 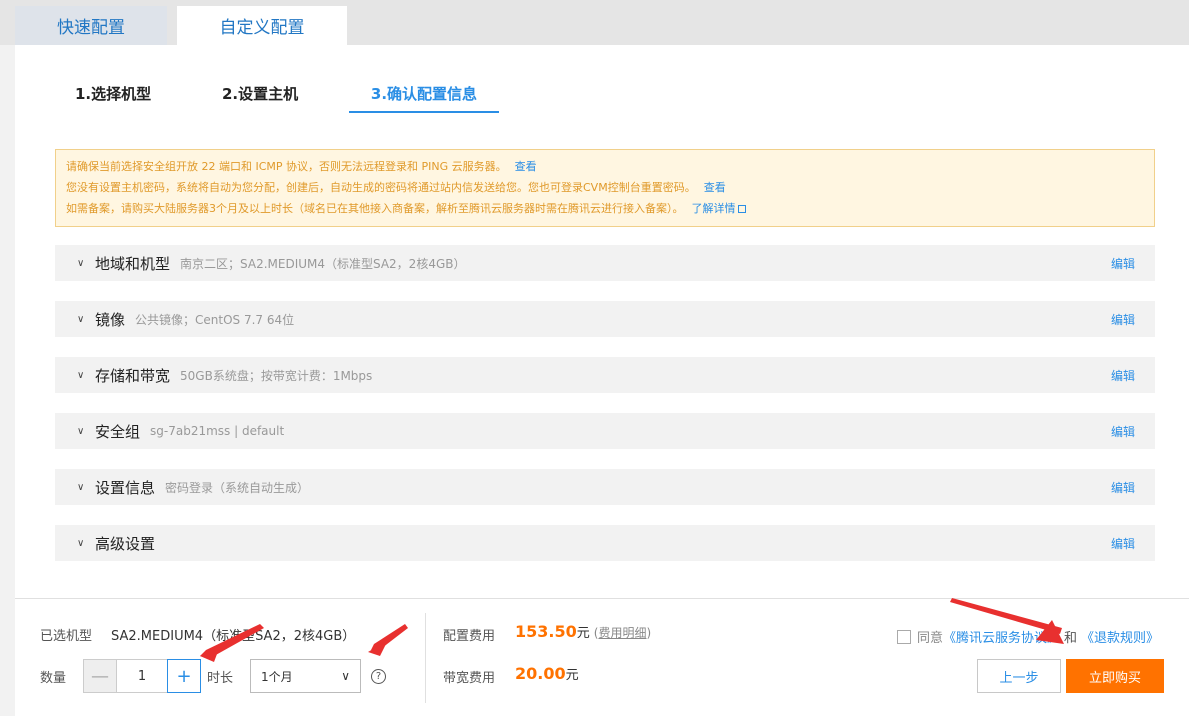 I want to click on fee-detail-label: 费用明细, so click(x=622, y=633).